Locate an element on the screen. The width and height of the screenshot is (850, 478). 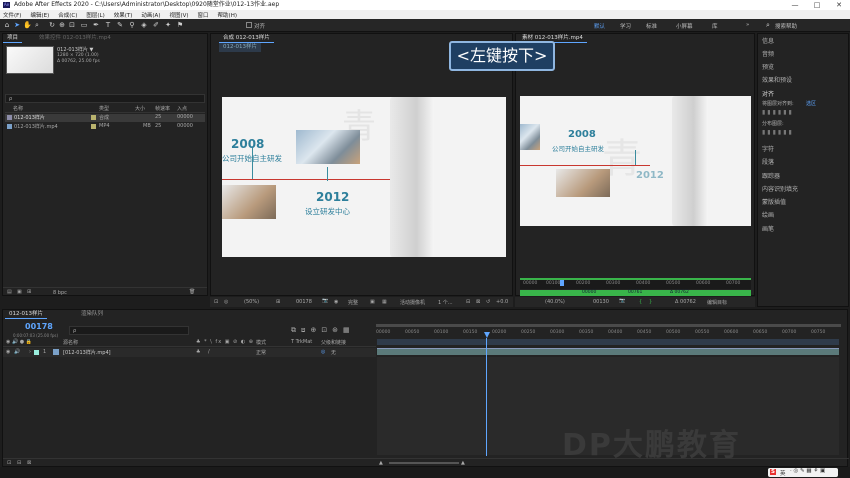
comp-breadcrumb: 012-013样片 is located at coordinates (240, 47).